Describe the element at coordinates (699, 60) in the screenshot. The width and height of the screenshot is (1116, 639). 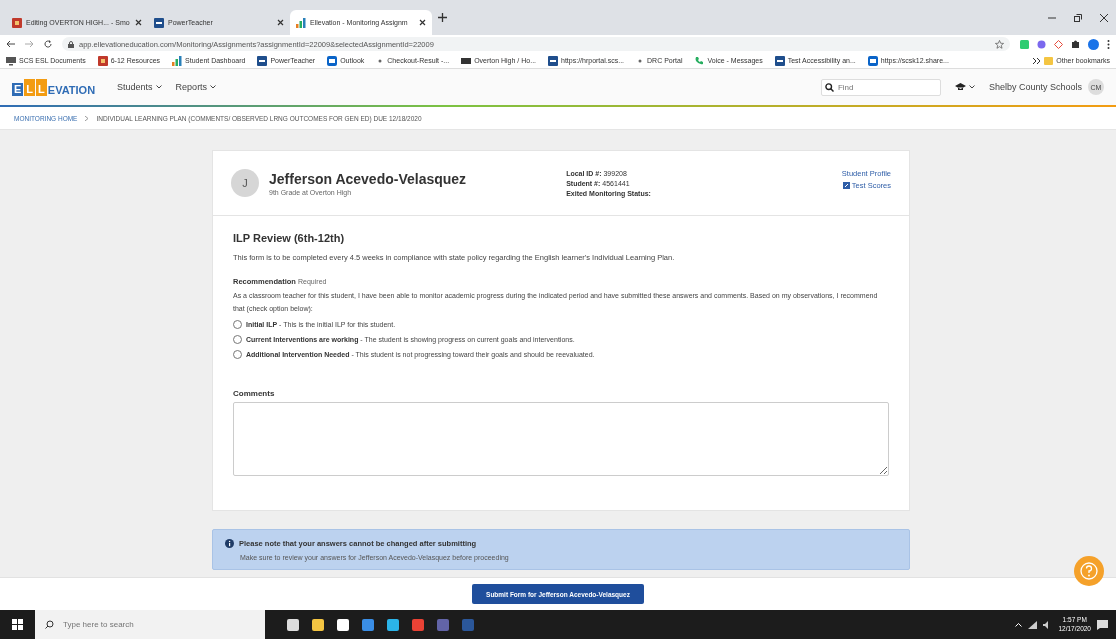
I see `phone-icon` at that location.